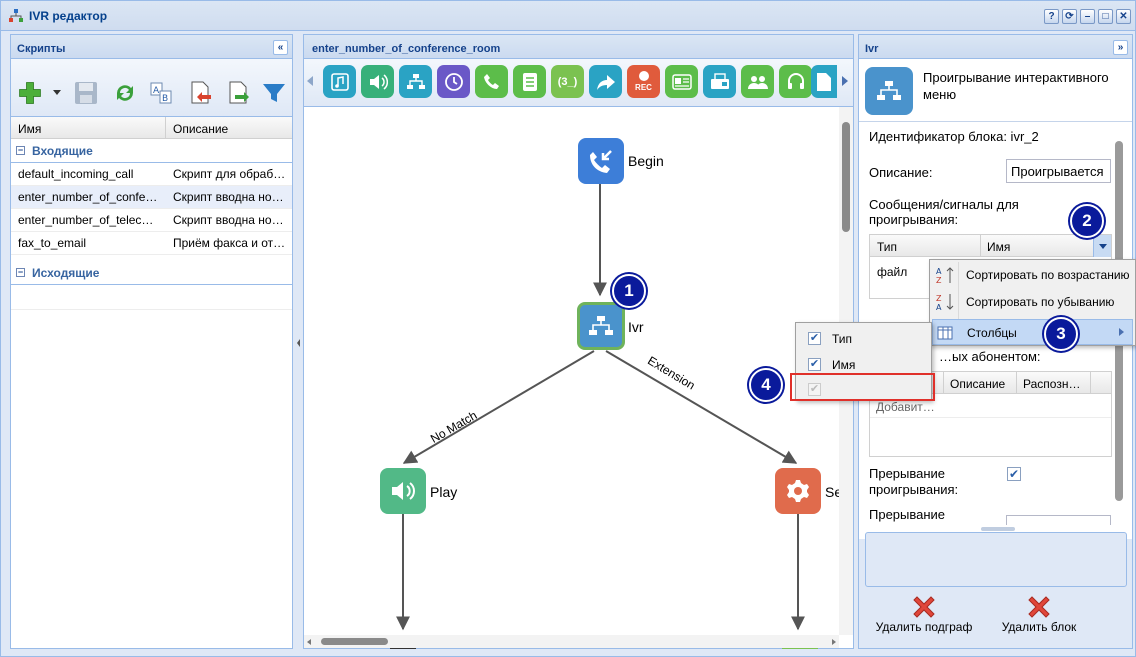  What do you see at coordinates (1058, 520) in the screenshot?
I see `interrupt2-input` at bounding box center [1058, 520].